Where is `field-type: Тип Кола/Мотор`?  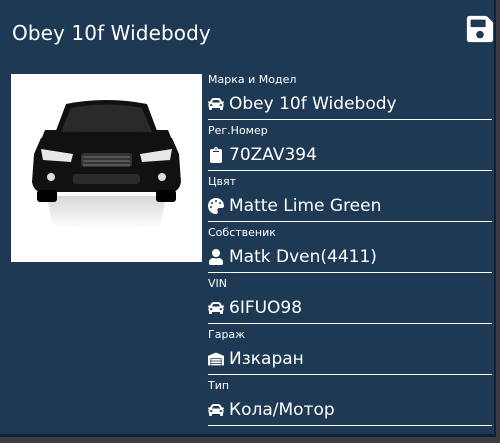
field-type: Тип Кола/Мотор is located at coordinates (350, 401).